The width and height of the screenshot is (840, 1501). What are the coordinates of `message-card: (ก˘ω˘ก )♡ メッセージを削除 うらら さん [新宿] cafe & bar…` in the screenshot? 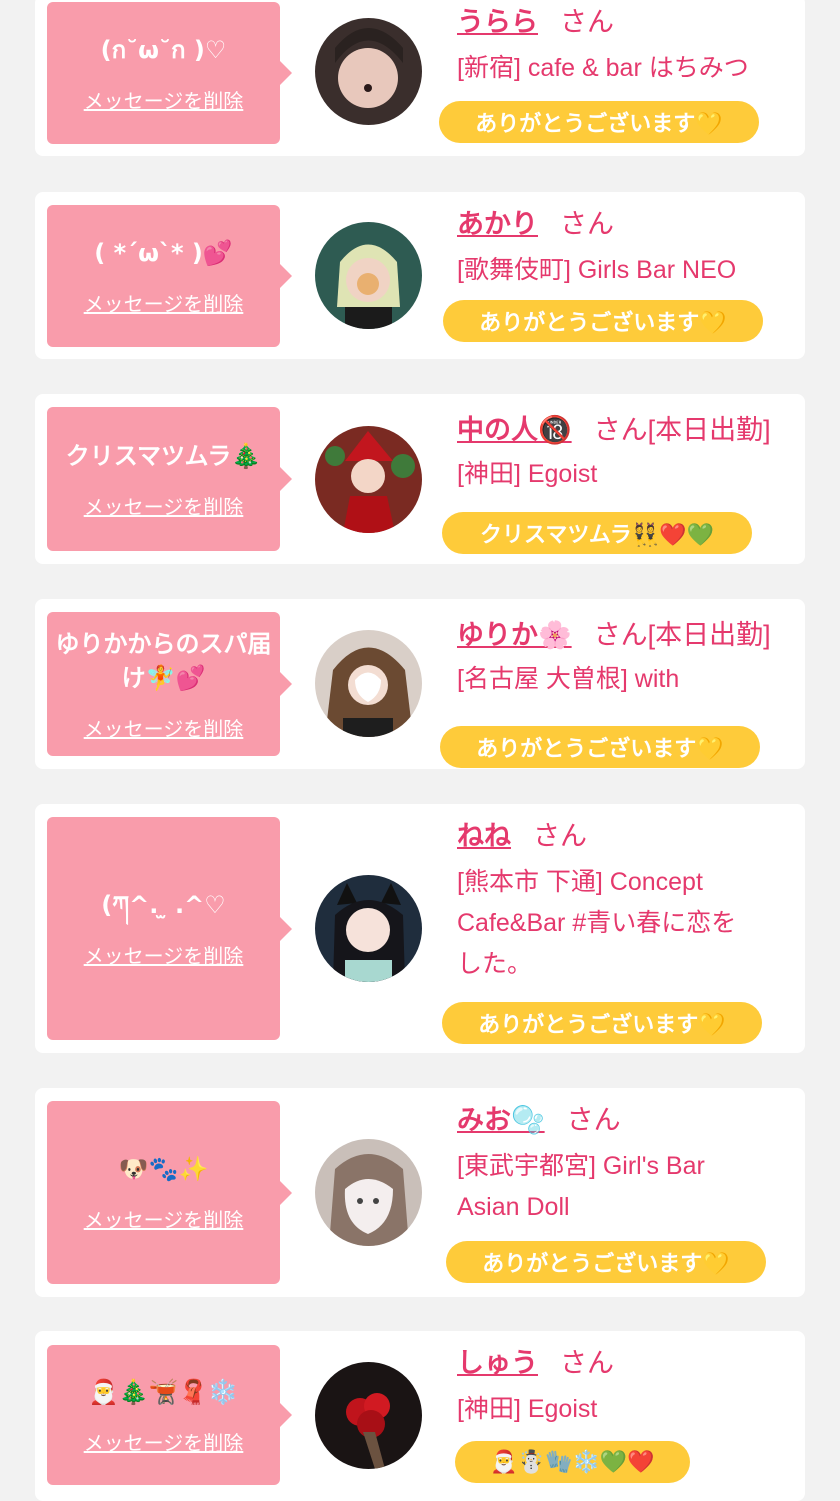 It's located at (420, 78).